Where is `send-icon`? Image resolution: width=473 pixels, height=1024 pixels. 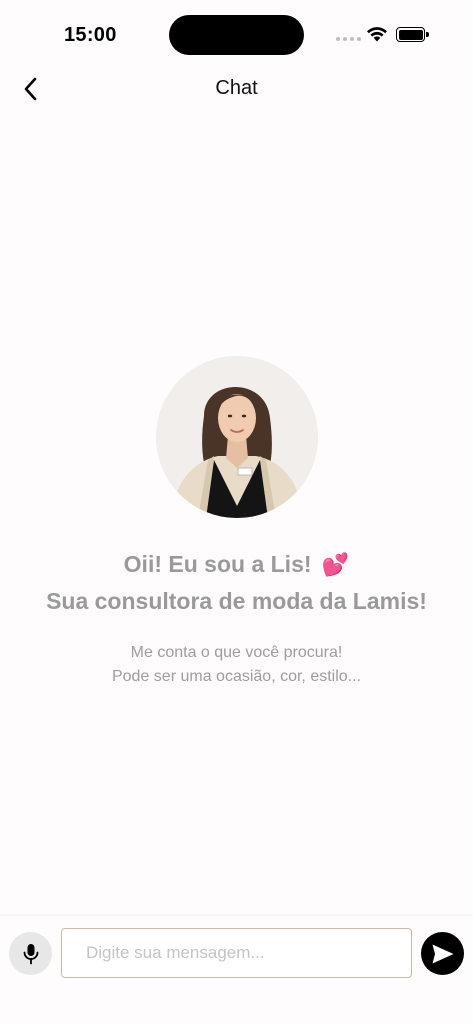 send-icon is located at coordinates (442, 953).